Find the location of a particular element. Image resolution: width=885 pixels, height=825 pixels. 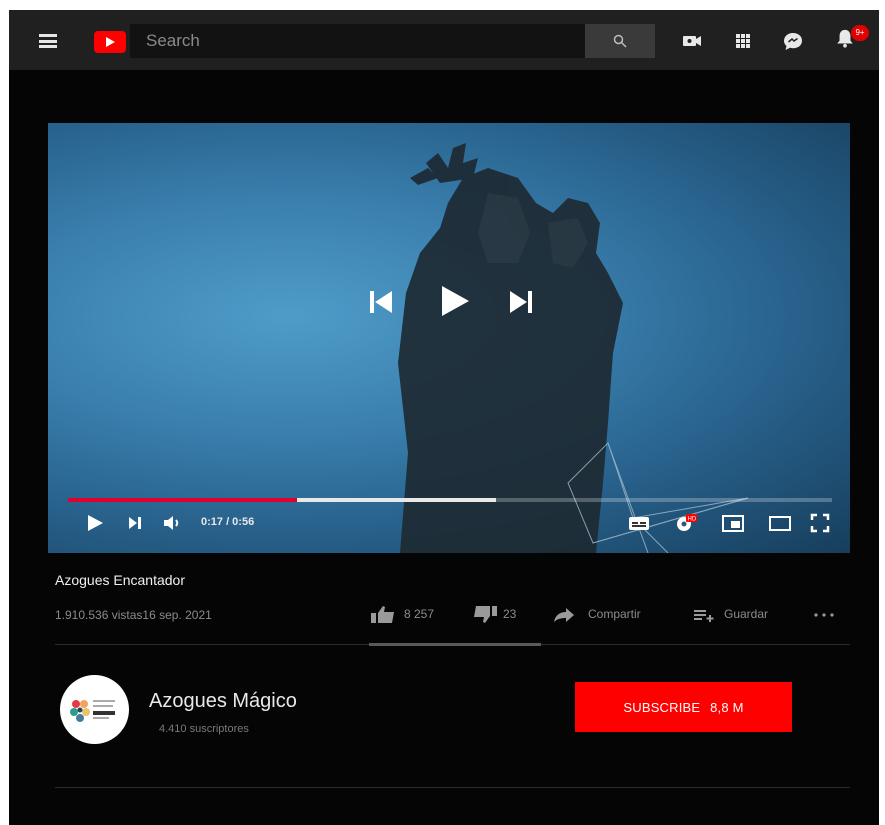

thumbs-up-icon is located at coordinates (382, 614).